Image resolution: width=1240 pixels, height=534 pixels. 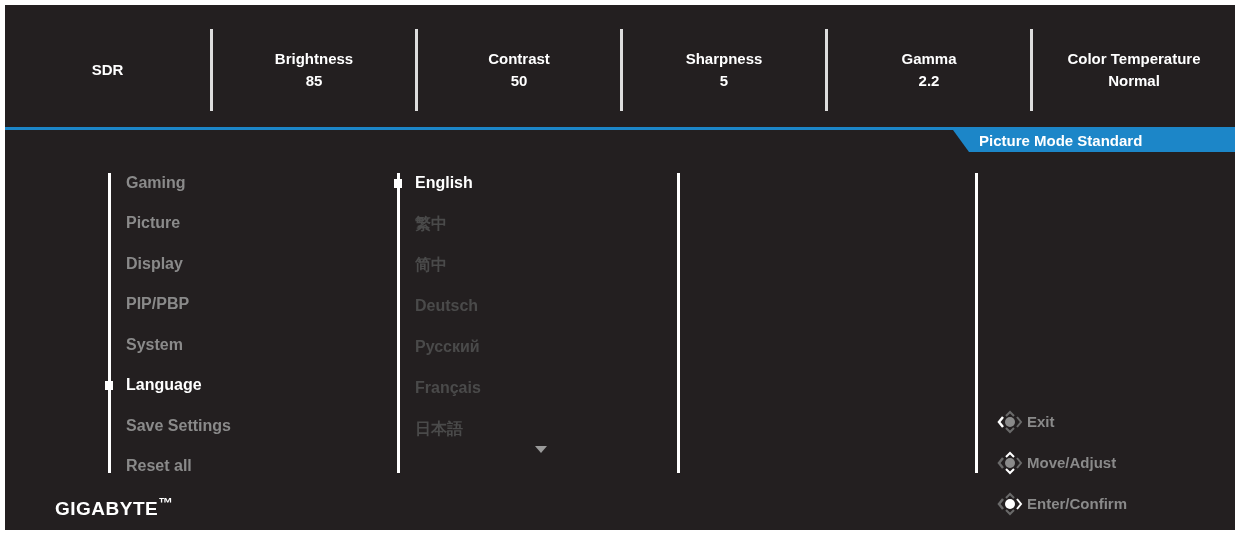 I want to click on setting-label: Gamma, so click(x=929, y=59).